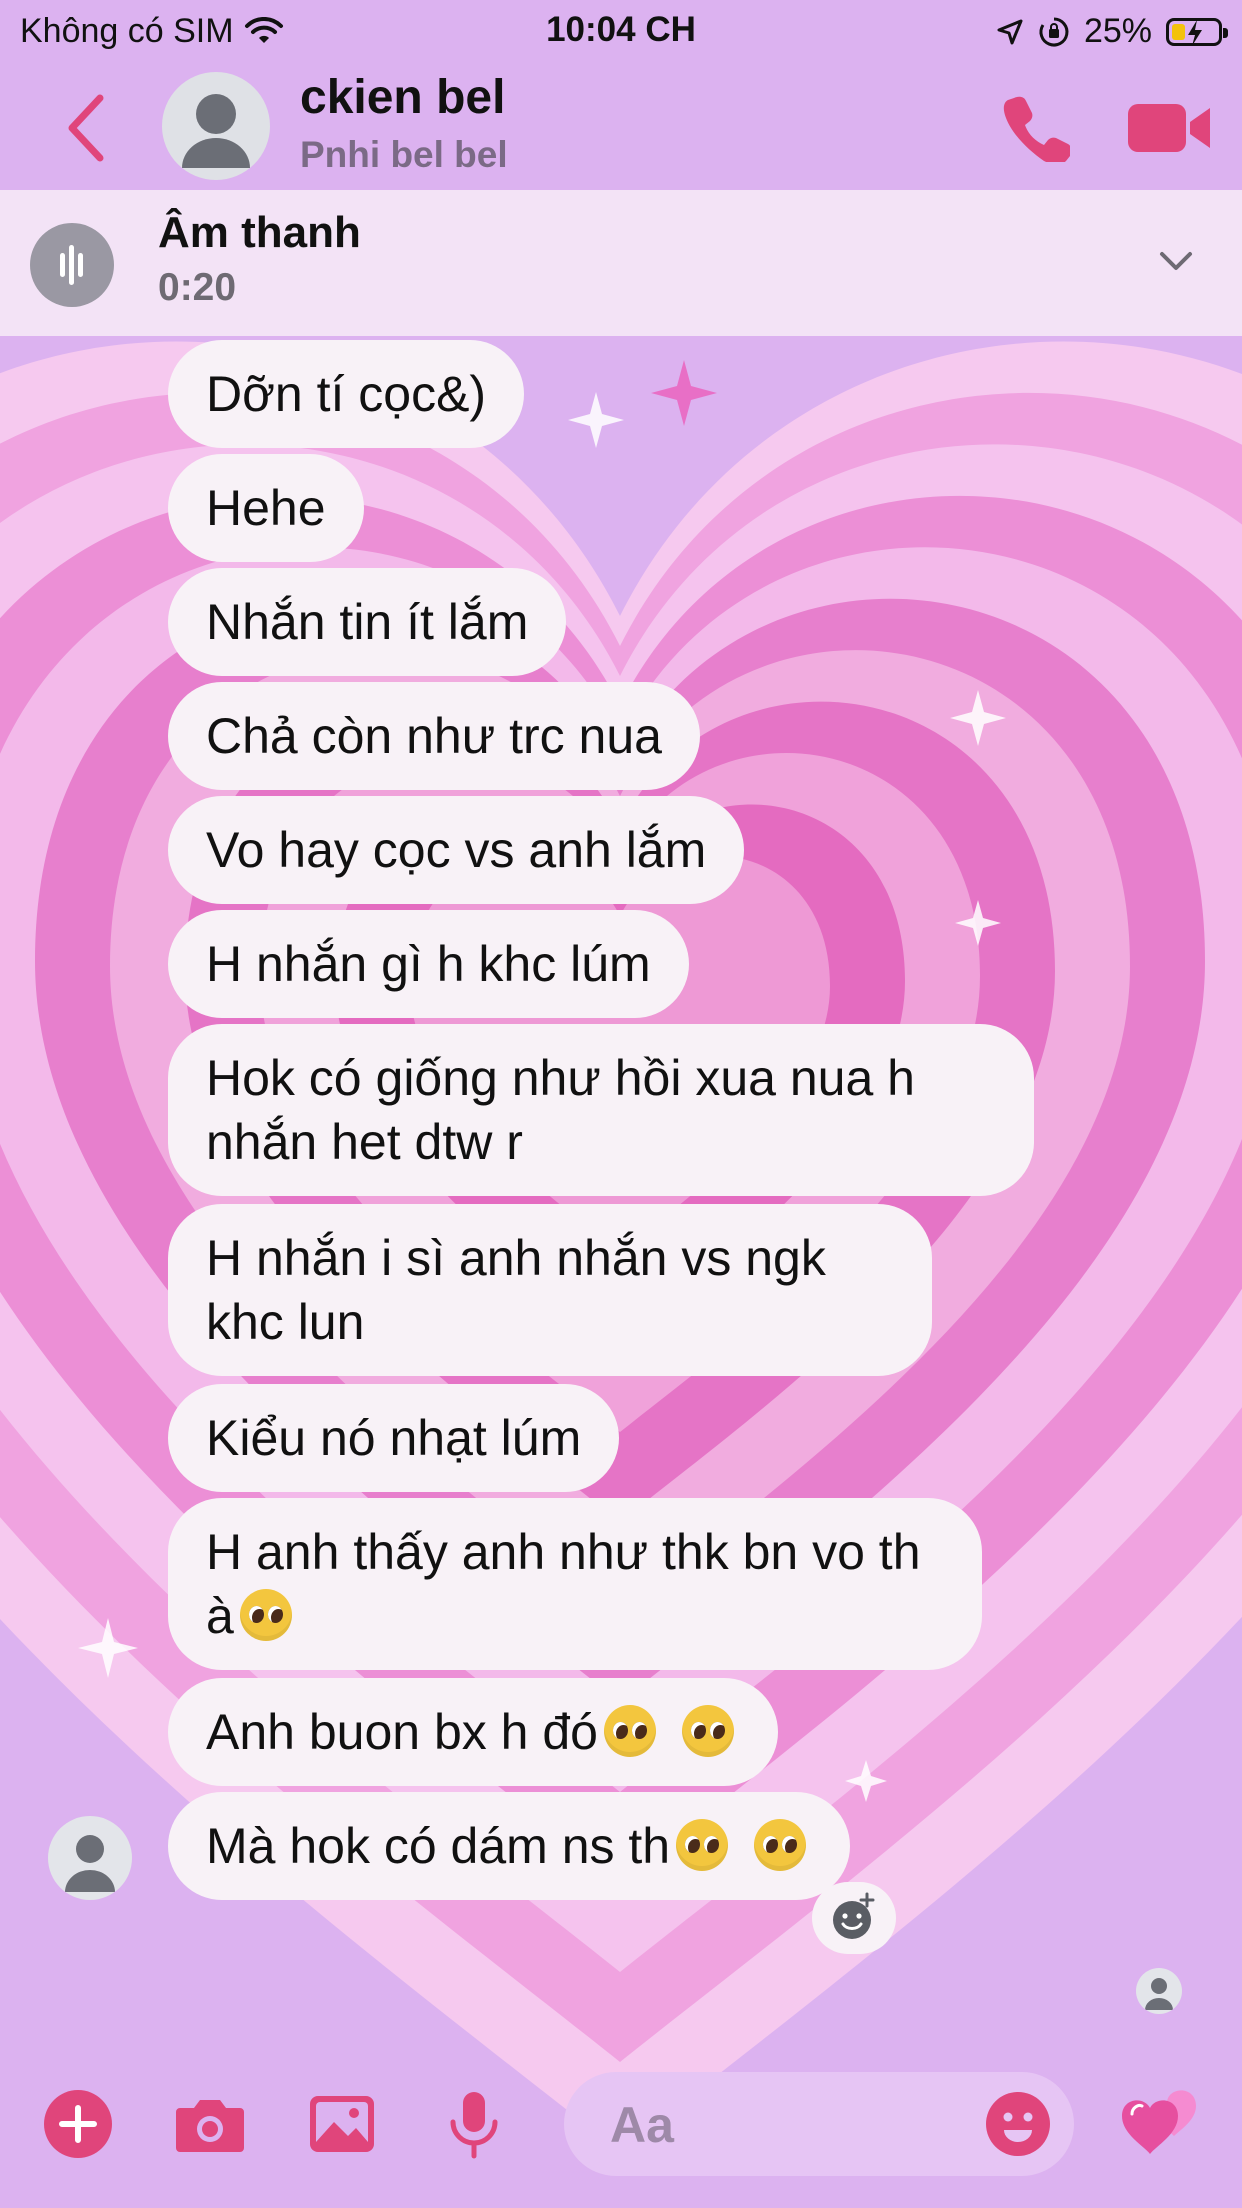  I want to click on message-bubble: Kiểu nó nhạt lúm, so click(394, 1438).